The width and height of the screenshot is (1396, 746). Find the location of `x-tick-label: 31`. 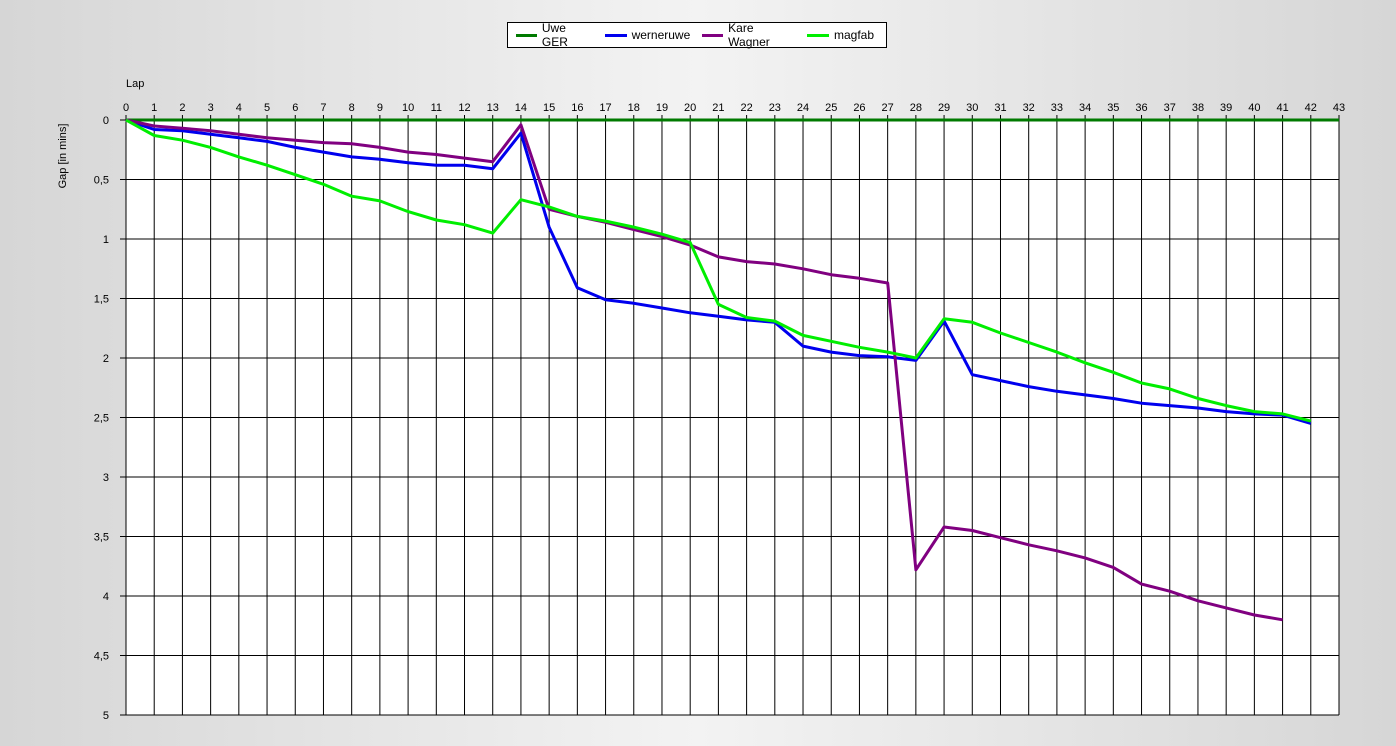

x-tick-label: 31 is located at coordinates (1000, 108).